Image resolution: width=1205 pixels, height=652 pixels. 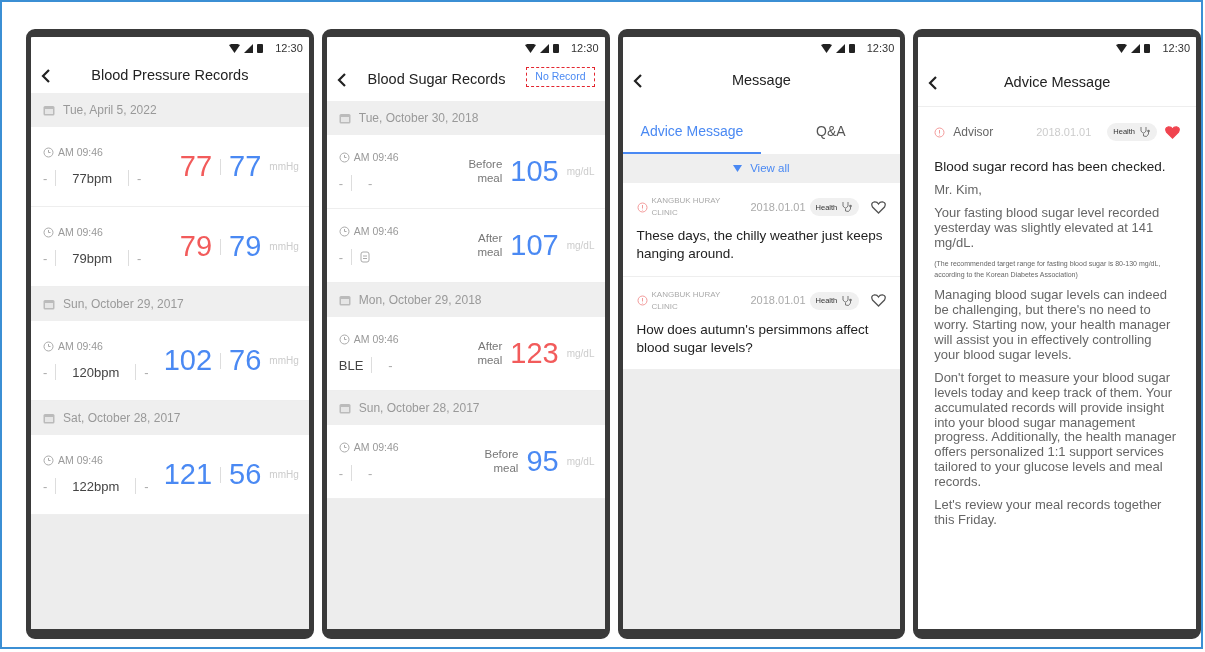 I want to click on paragraph-text: Don't forget to measure your blood sugar levels today and keep track of them. Your accumulated records will provide insight into your blood sugar management progress. Additionally, the health manager offers personalized 1:1 support services tailored to your glucose levels and meal records., so click(x=1056, y=430).